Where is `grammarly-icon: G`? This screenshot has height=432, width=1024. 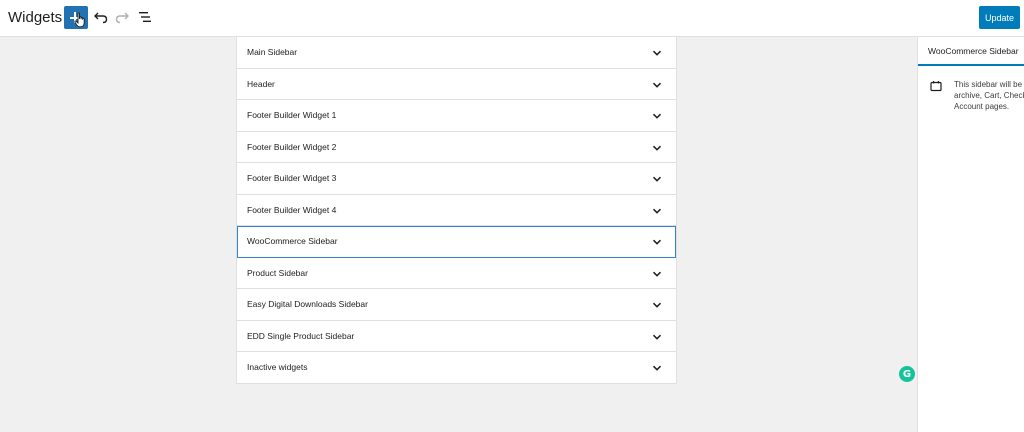
grammarly-icon: G is located at coordinates (907, 374).